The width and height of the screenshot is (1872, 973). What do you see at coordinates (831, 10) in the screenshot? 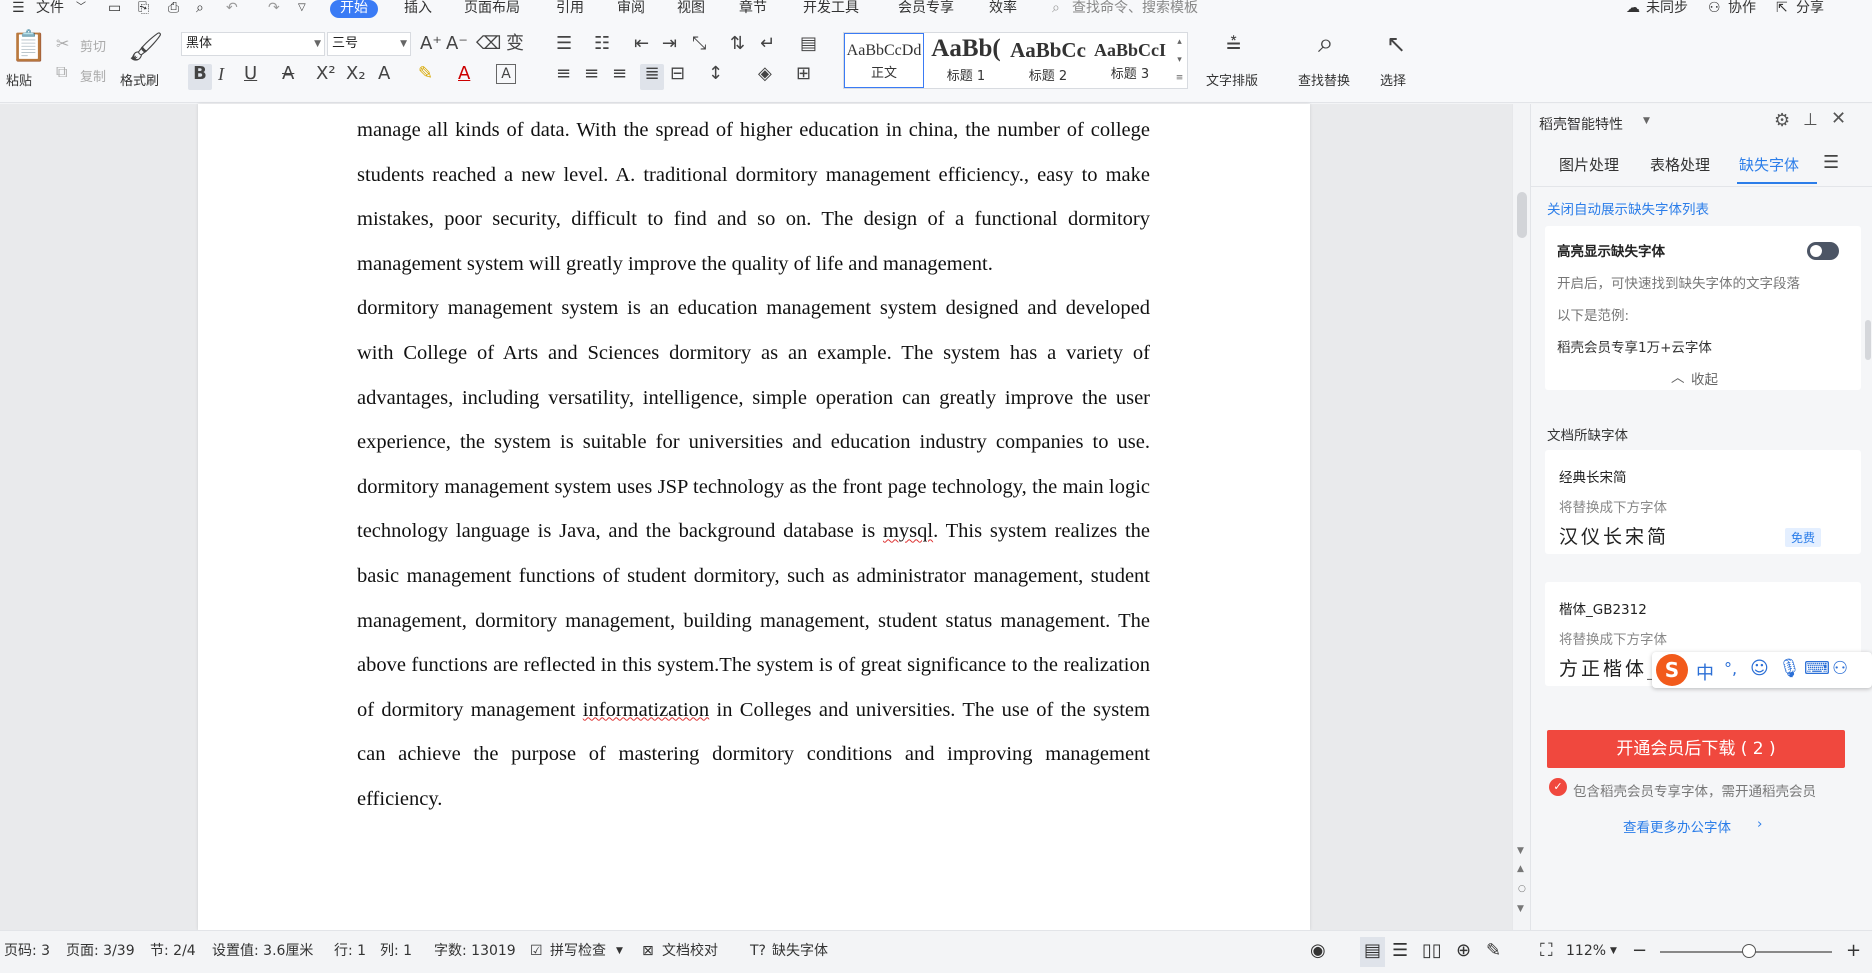
I see `tab-developer: 开发工具` at bounding box center [831, 10].